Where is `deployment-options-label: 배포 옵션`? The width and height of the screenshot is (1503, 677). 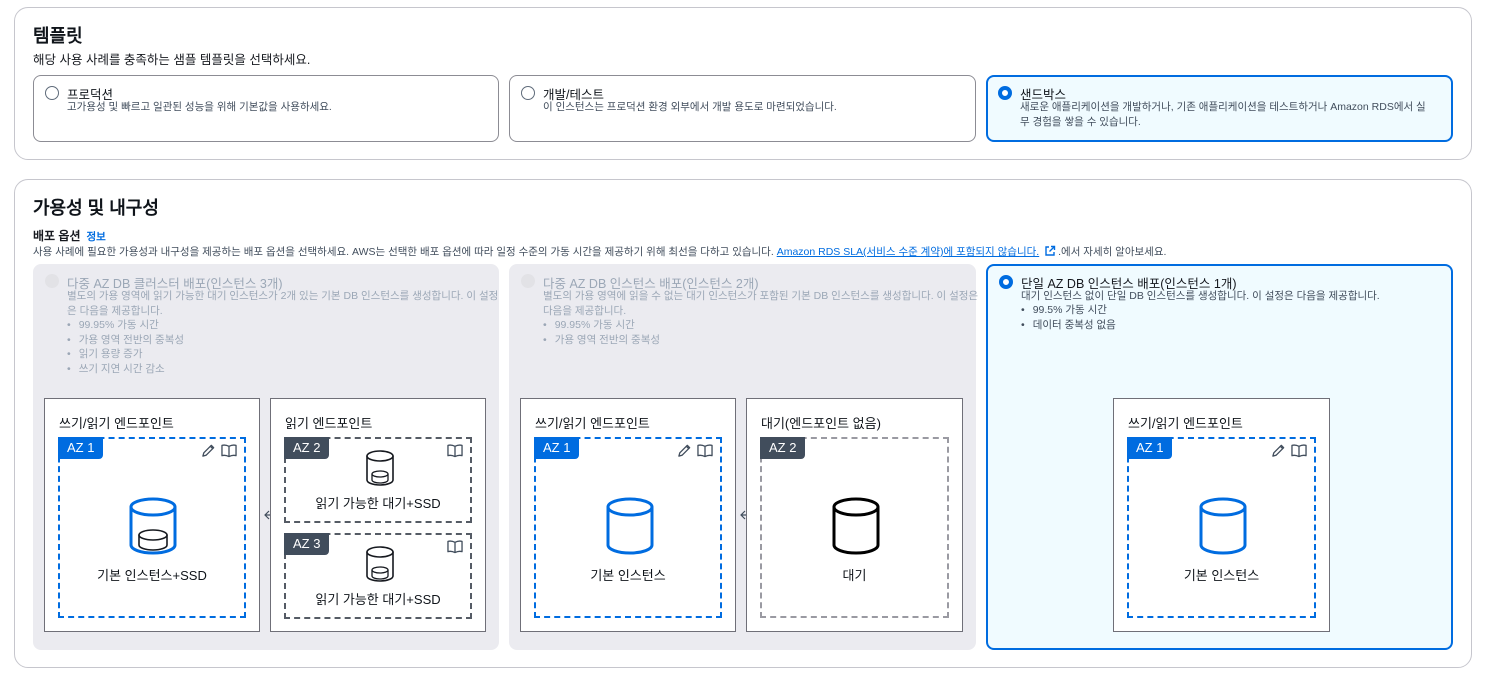 deployment-options-label: 배포 옵션 is located at coordinates (57, 236).